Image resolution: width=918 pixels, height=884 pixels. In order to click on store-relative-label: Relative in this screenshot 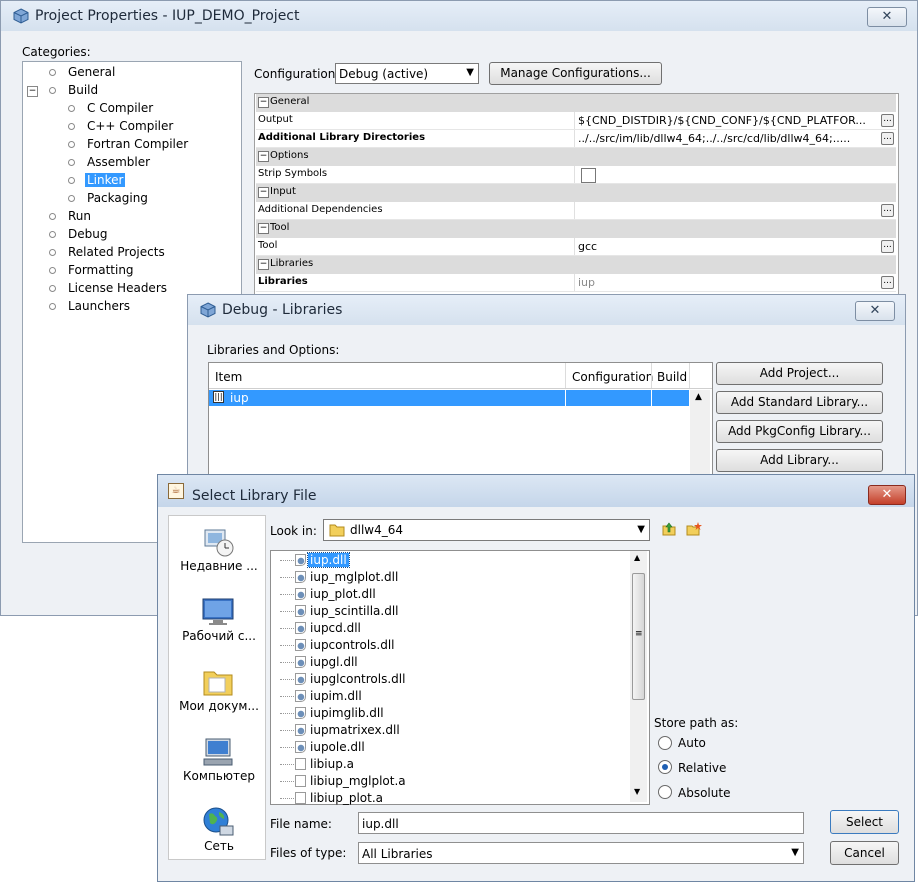, I will do `click(702, 768)`.